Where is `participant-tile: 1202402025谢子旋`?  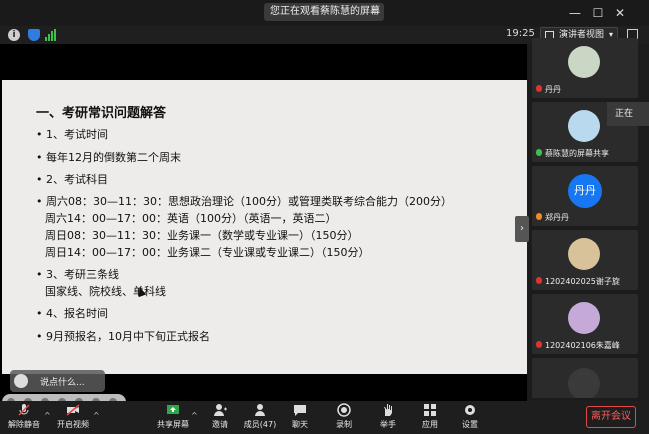 participant-tile: 1202402025谢子旋 is located at coordinates (585, 260).